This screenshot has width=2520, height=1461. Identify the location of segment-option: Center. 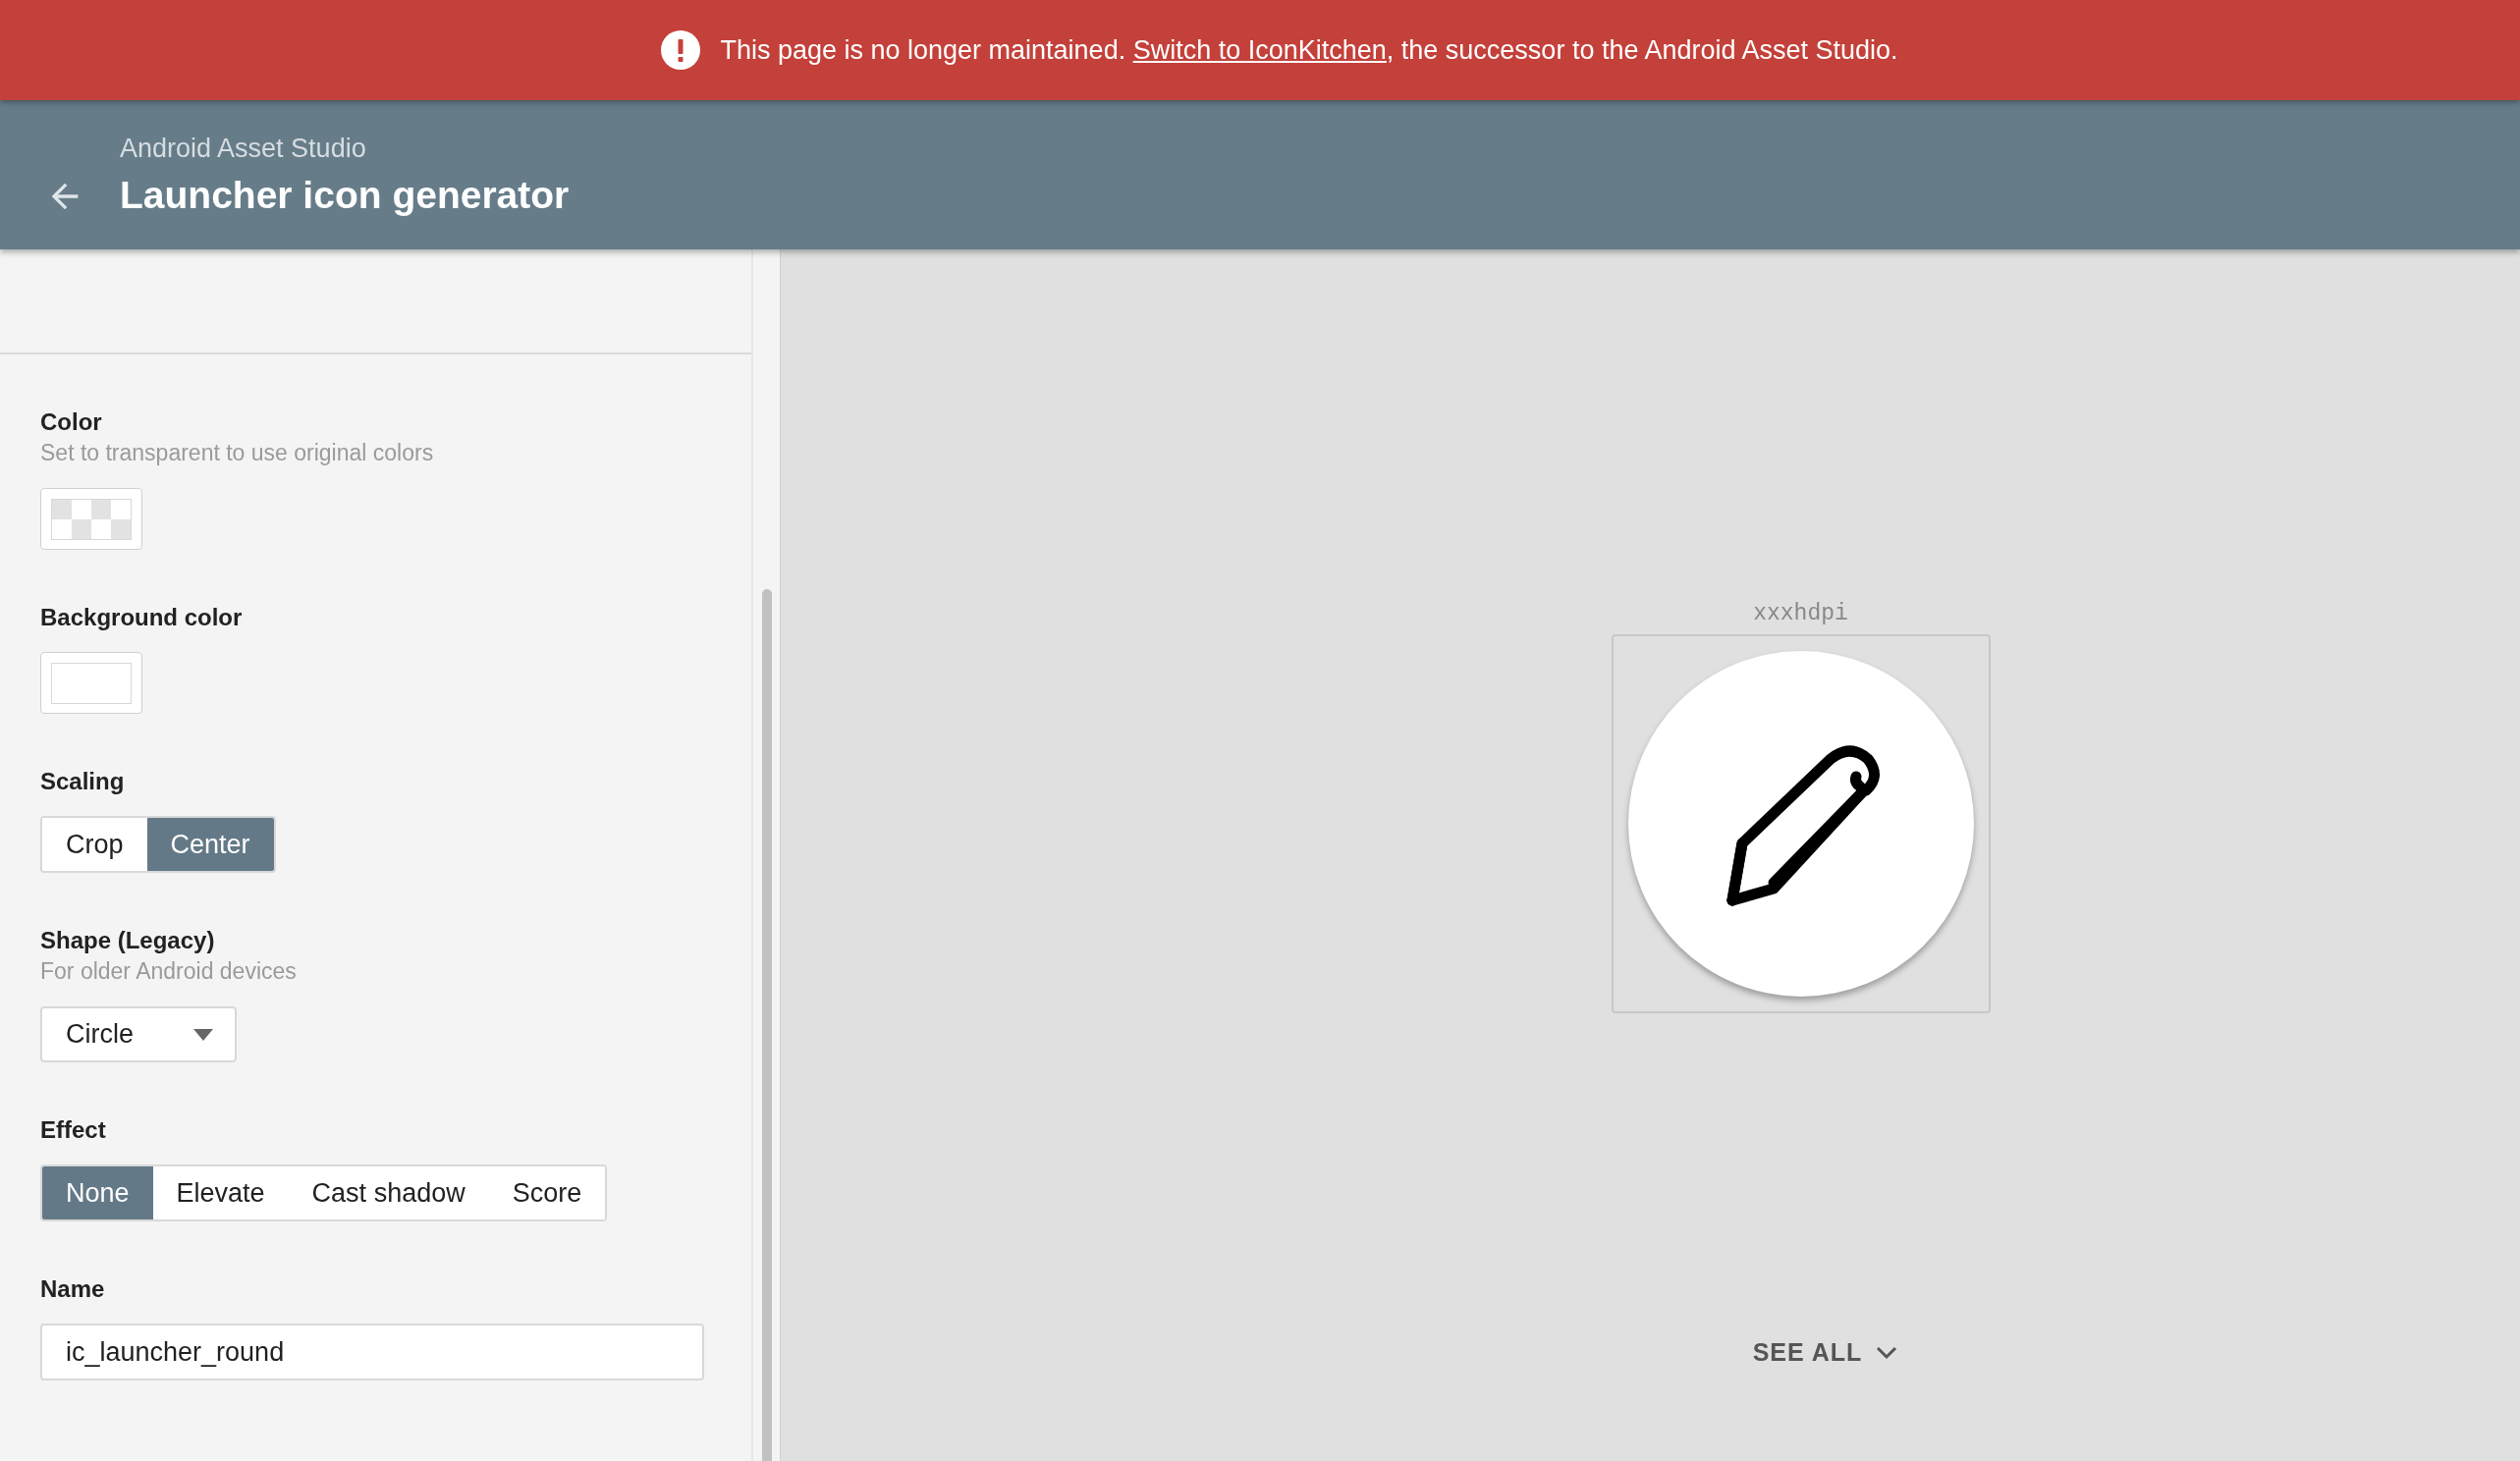
(210, 844).